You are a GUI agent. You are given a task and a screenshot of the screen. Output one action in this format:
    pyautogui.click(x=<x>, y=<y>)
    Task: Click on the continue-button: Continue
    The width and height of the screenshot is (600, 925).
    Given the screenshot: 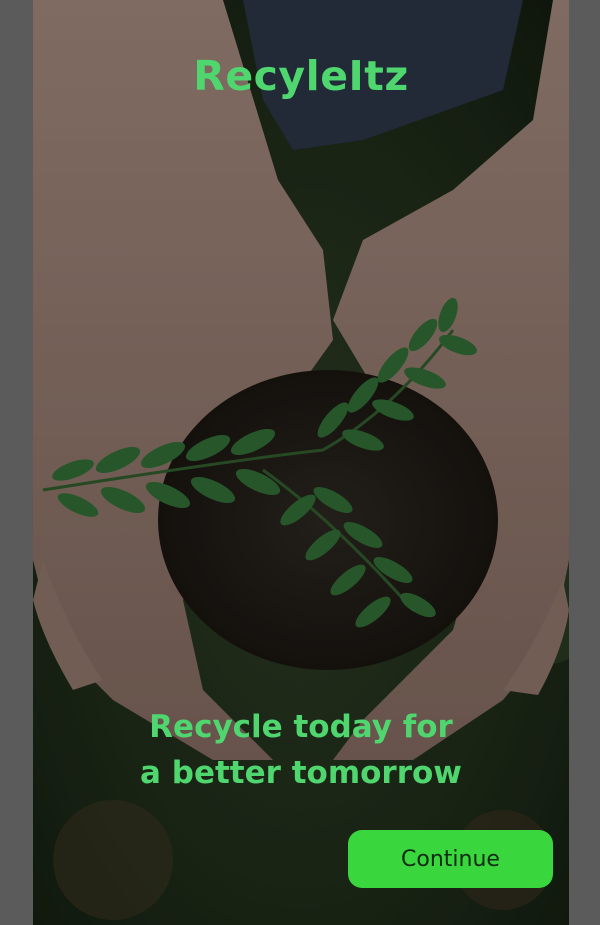 What is the action you would take?
    pyautogui.click(x=450, y=859)
    